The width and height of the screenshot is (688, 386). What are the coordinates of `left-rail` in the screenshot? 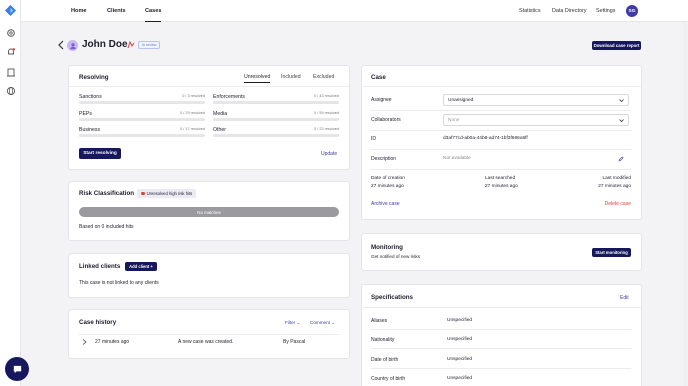 It's located at (10, 193).